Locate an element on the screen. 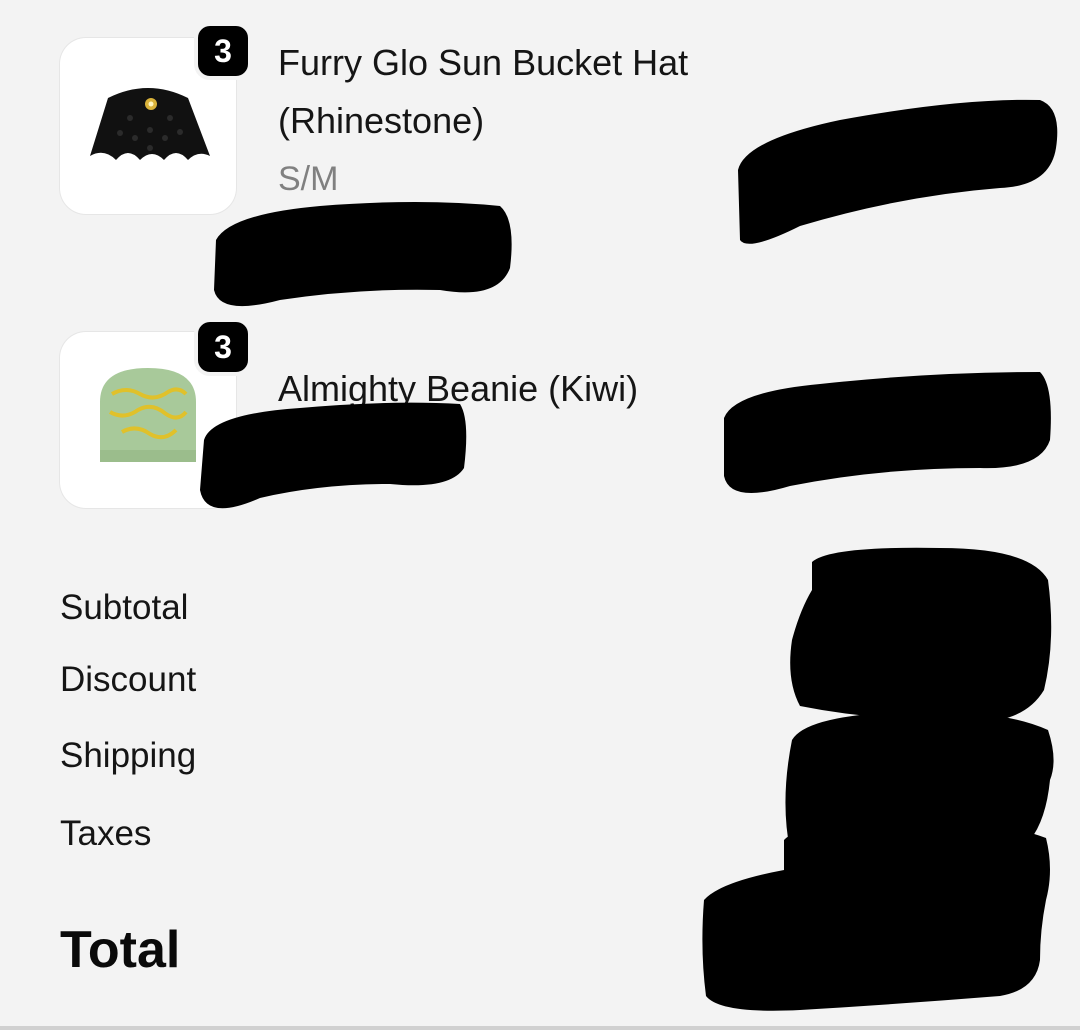 The image size is (1080, 1030). summary-shipping: Shipping Fre is located at coordinates (541, 758).